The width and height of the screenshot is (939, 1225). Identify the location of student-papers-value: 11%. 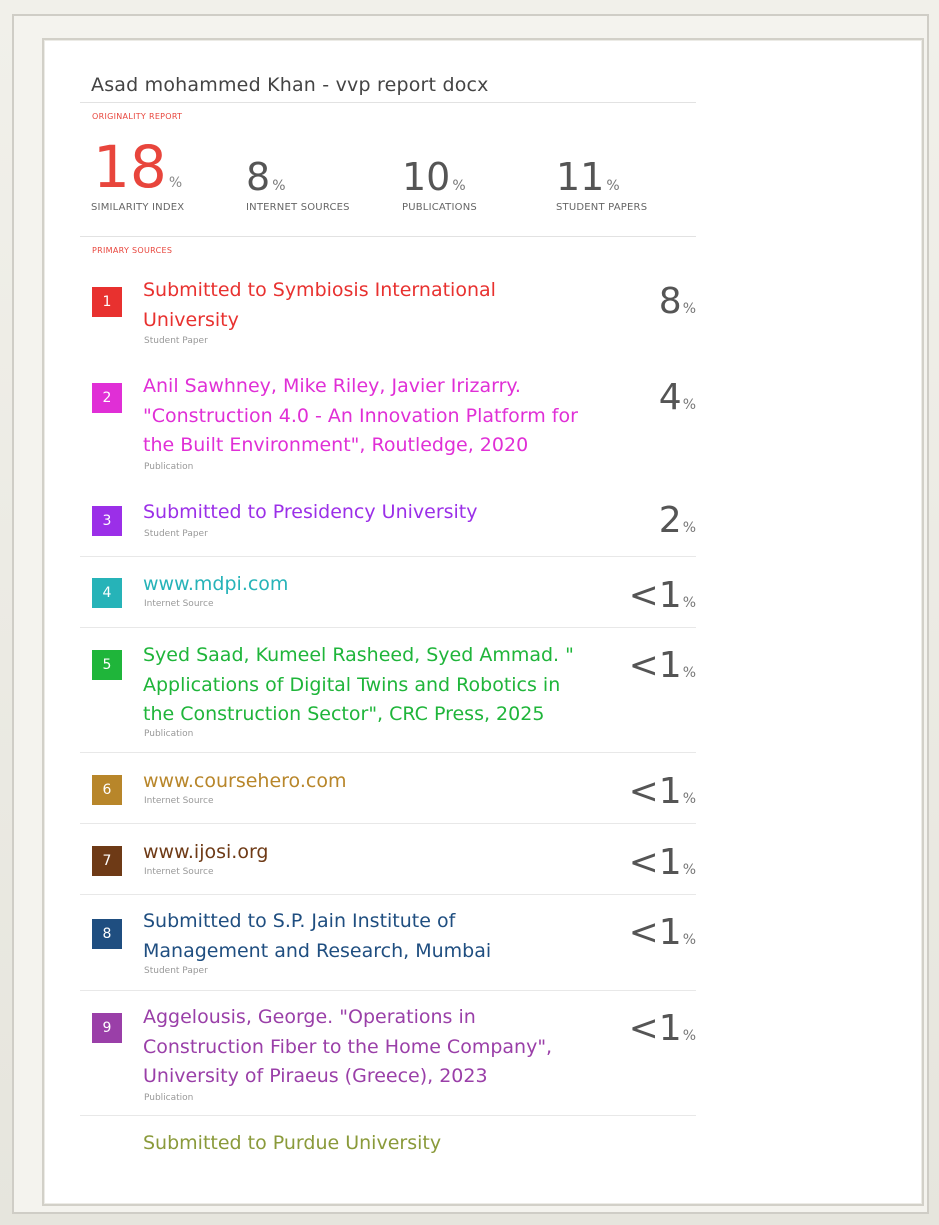
(588, 177).